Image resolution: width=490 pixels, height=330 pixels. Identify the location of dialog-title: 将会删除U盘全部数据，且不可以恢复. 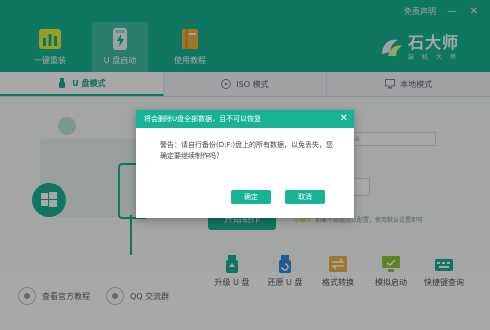
(245, 119).